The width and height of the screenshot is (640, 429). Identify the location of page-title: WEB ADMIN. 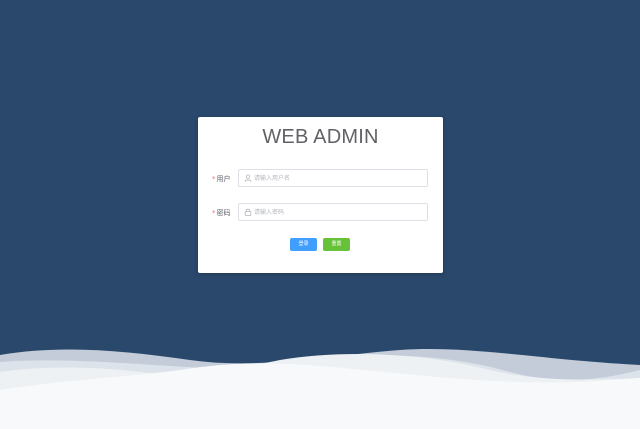
(320, 137).